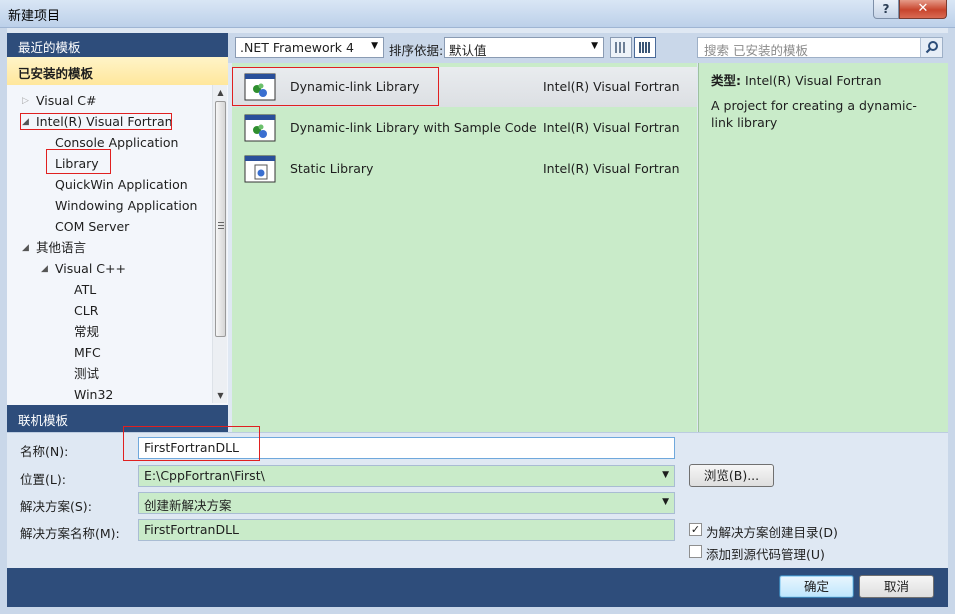 This screenshot has height=614, width=955. I want to click on help-button: ?, so click(886, 9).